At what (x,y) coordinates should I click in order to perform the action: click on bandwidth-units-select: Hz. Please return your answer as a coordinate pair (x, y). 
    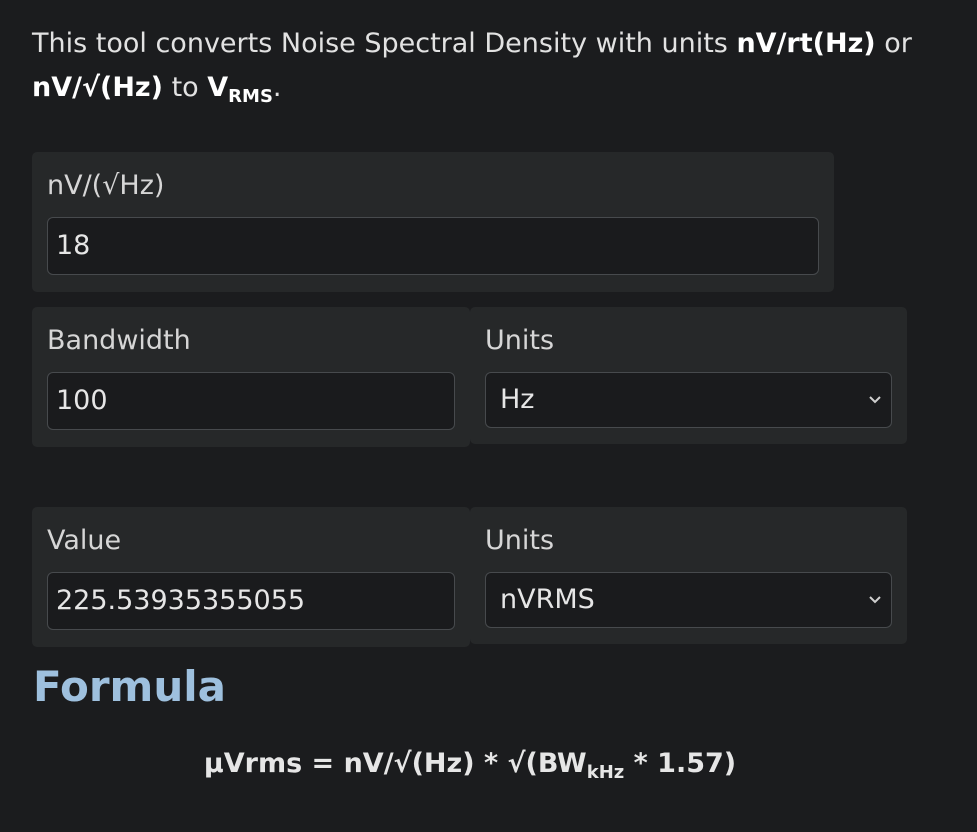
    Looking at the image, I should click on (688, 400).